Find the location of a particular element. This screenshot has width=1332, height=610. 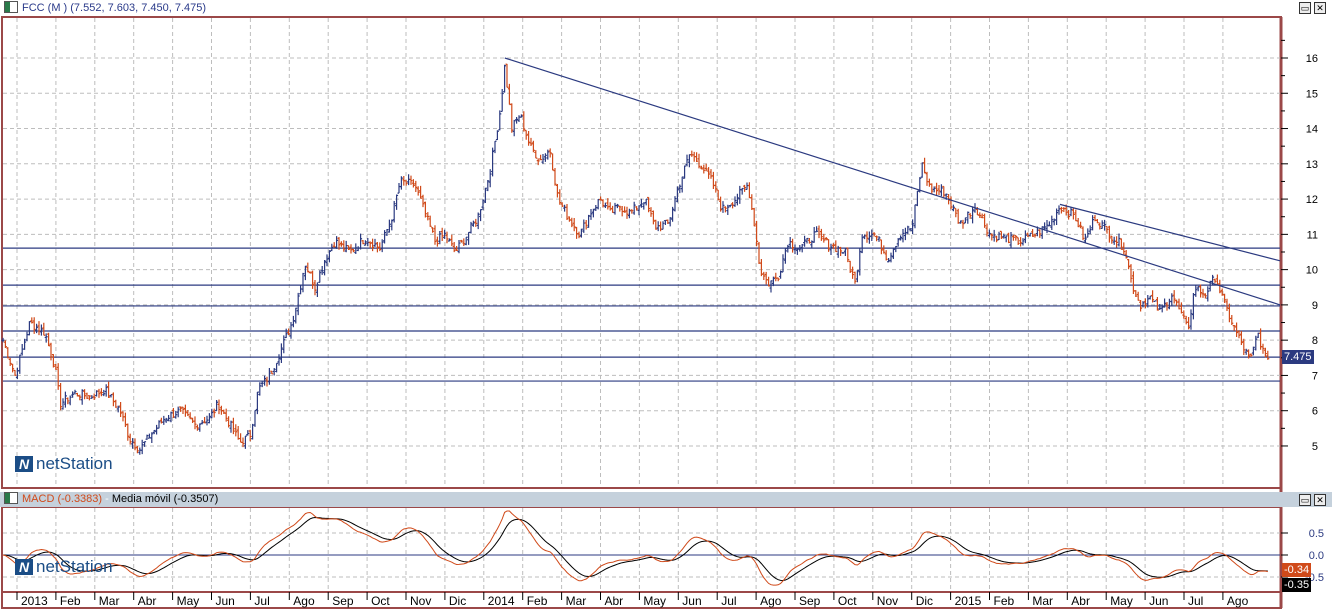

price-axis-label: 16 is located at coordinates (1312, 59).